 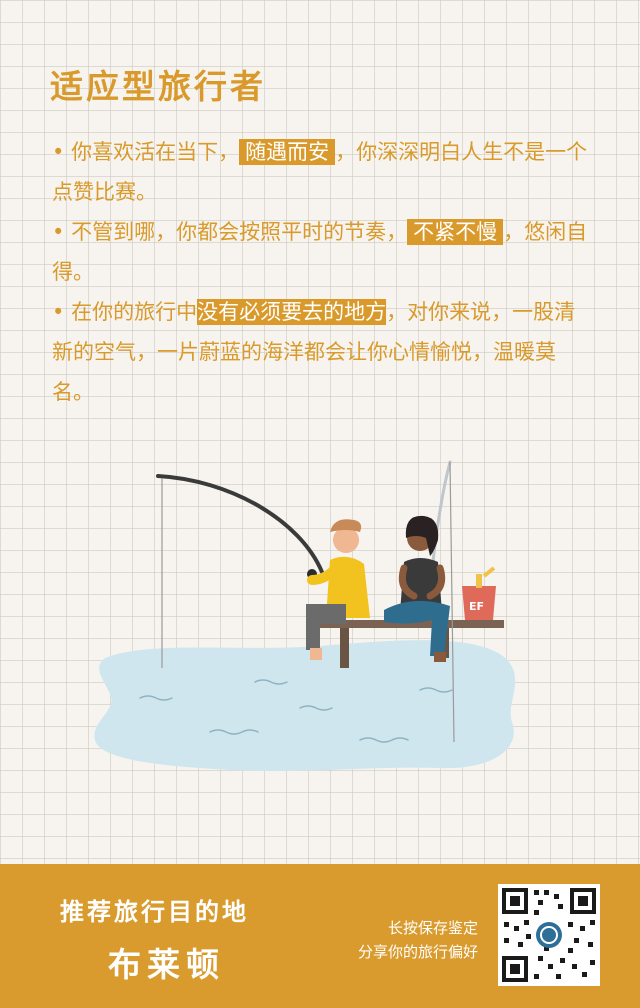 I want to click on highlight-phrase: 没有必须要去的地方, so click(x=292, y=312).